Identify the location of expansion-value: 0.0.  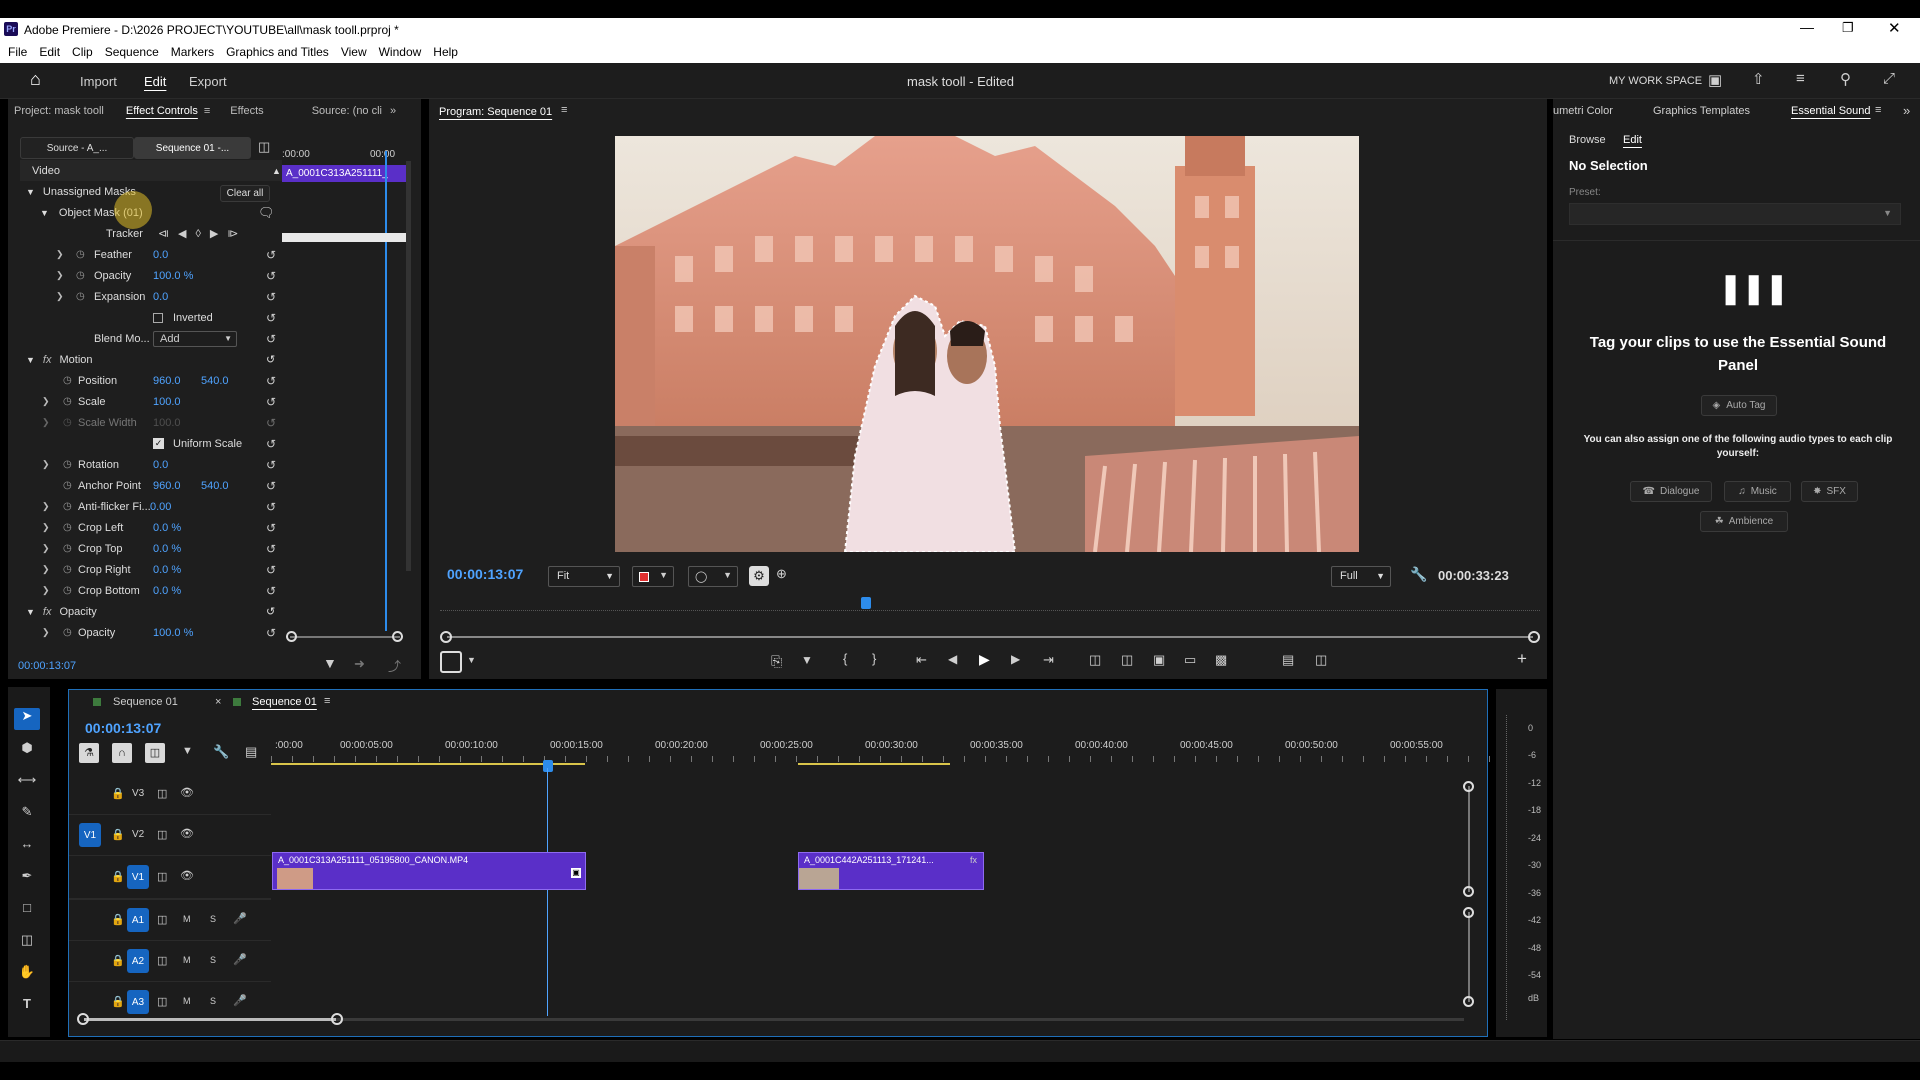
(160, 297).